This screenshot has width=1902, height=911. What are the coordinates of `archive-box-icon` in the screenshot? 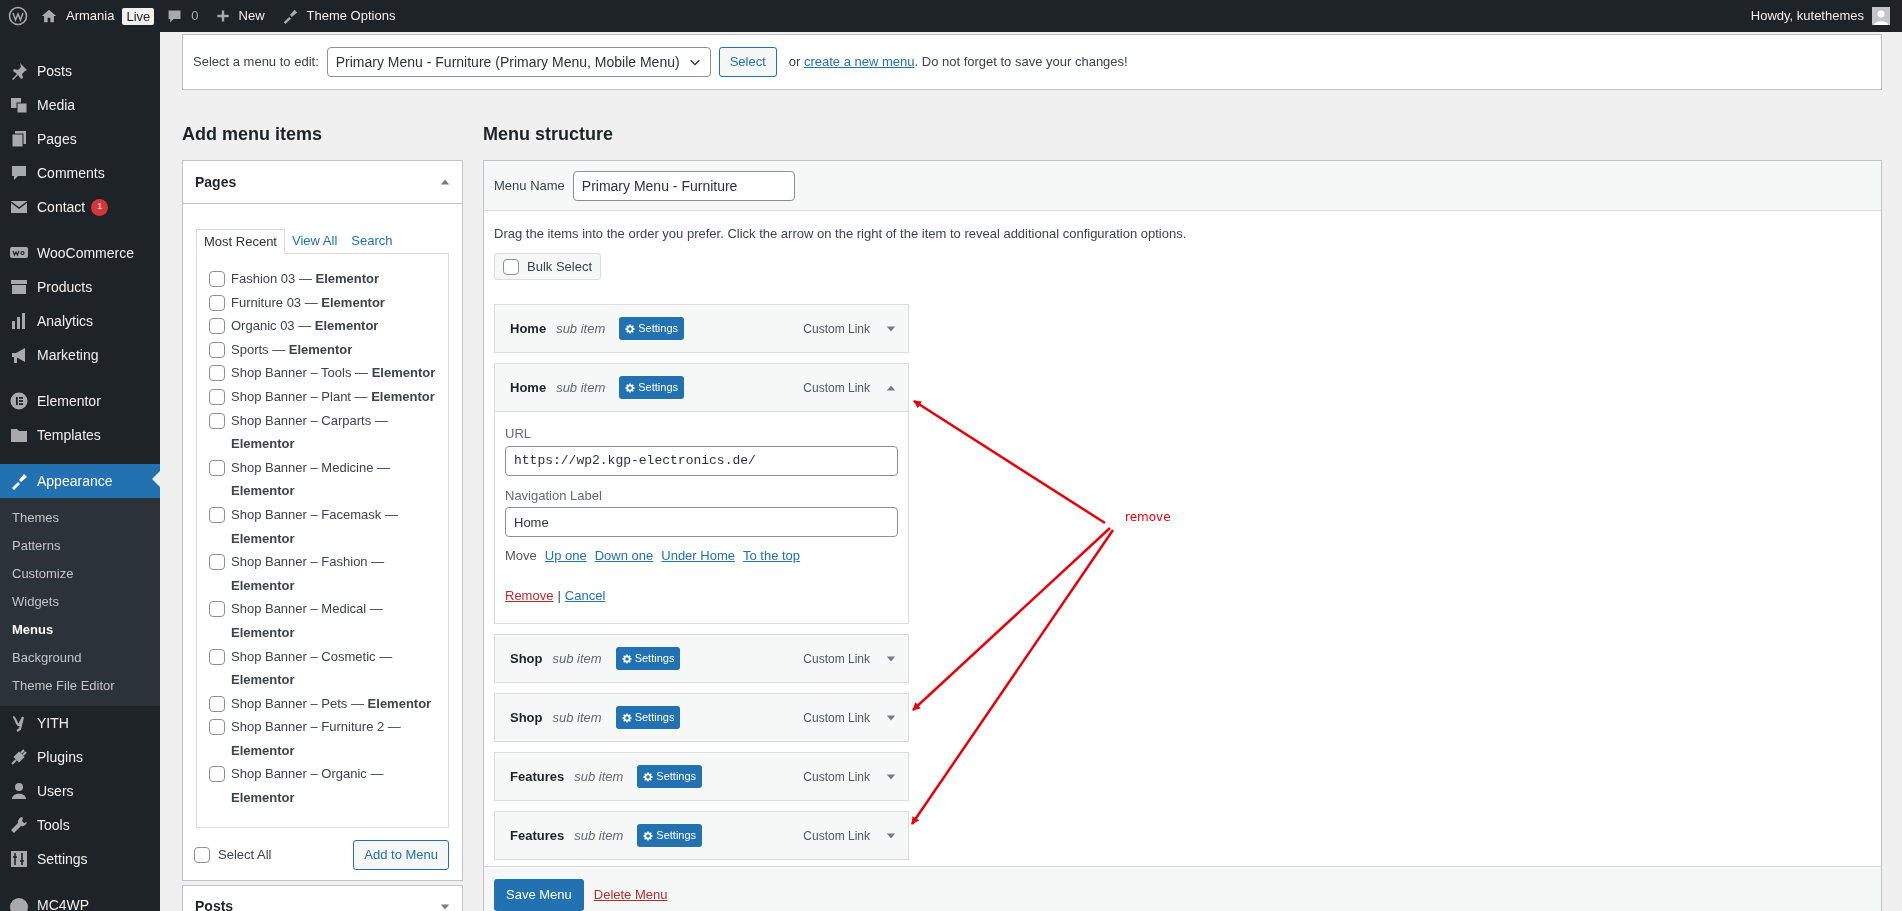 It's located at (19, 287).